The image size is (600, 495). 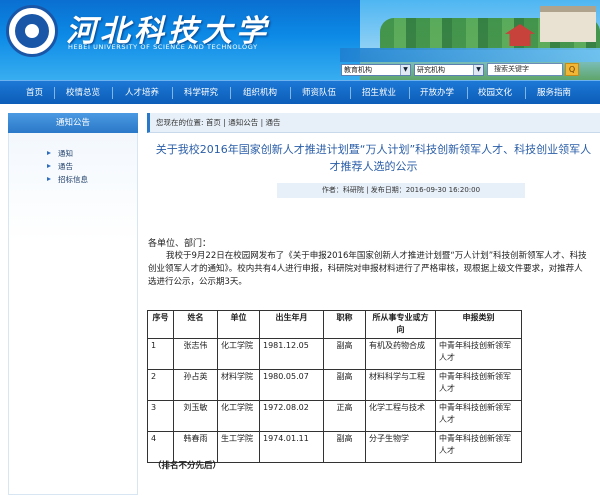 I want to click on table-cell: 1972.08.02, so click(x=291, y=416).